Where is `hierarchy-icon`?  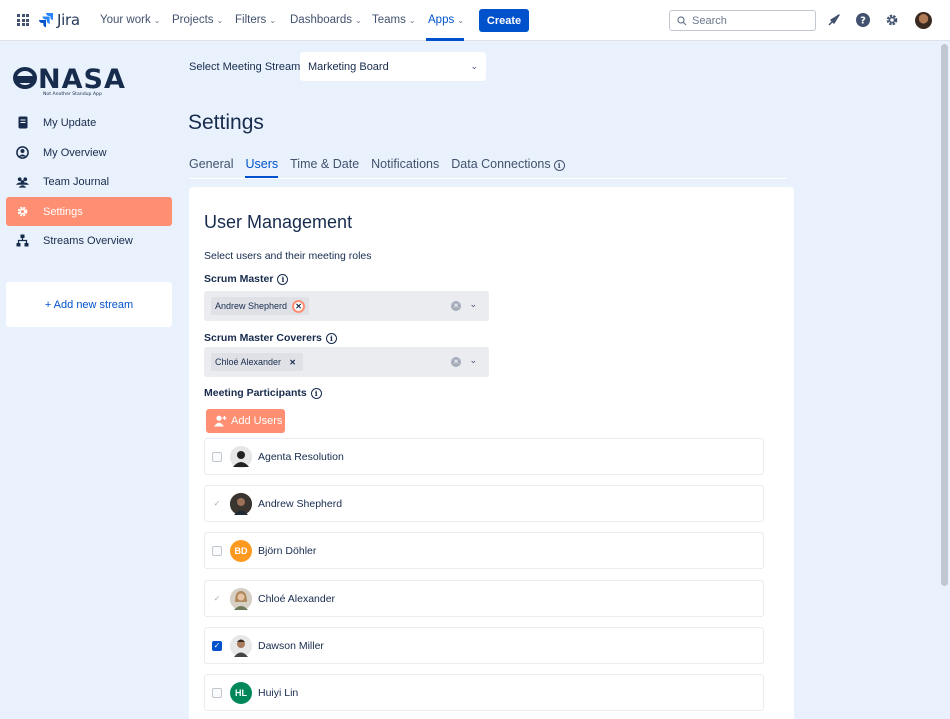
hierarchy-icon is located at coordinates (22, 240).